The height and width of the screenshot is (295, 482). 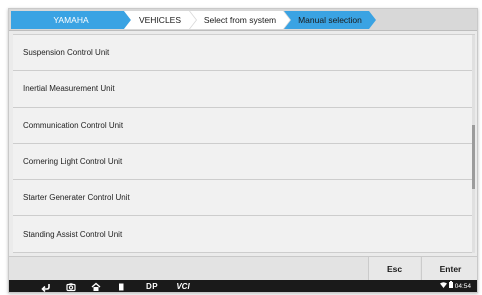 What do you see at coordinates (244, 53) in the screenshot?
I see `list-item: Suspension Control Unit` at bounding box center [244, 53].